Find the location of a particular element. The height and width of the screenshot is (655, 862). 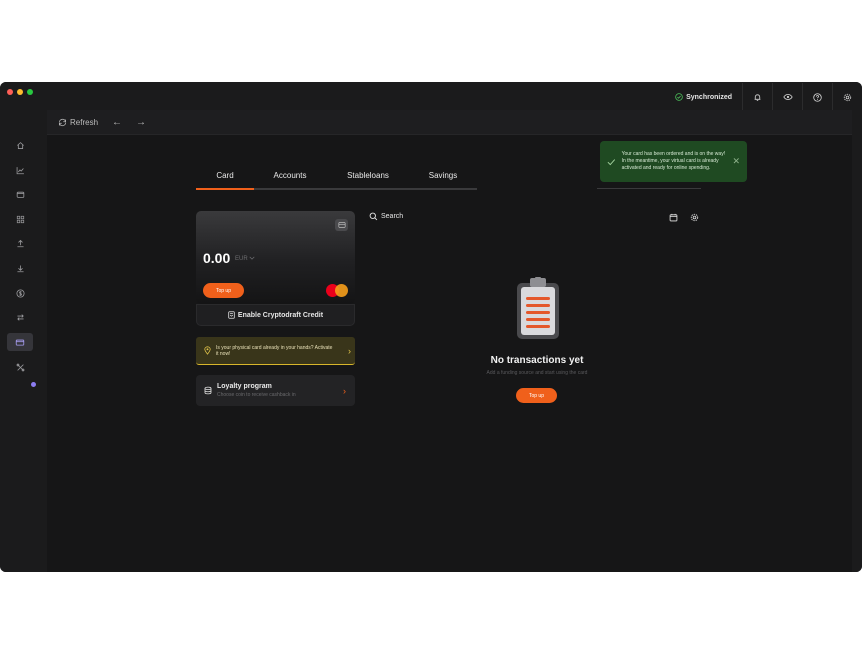

card-balance: 0.00 is located at coordinates (217, 258).